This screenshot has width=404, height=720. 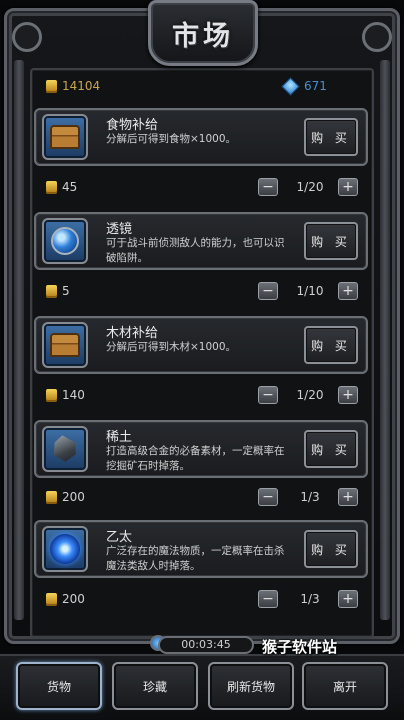 I want to click on price-row: 45 − 1/20 +, so click(x=202, y=188).